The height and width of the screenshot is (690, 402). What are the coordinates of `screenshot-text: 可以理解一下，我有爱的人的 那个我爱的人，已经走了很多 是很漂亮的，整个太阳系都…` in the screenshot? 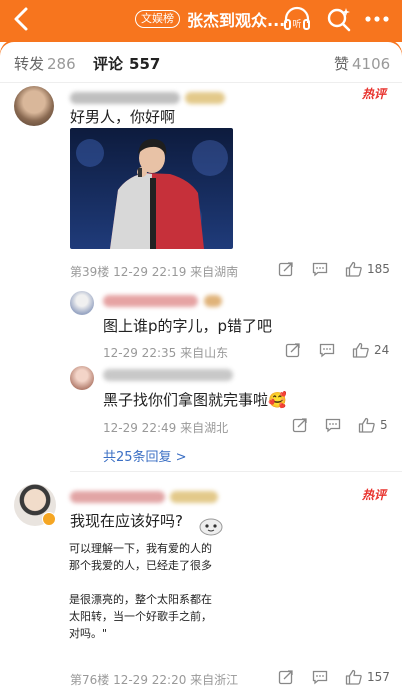 It's located at (140, 591).